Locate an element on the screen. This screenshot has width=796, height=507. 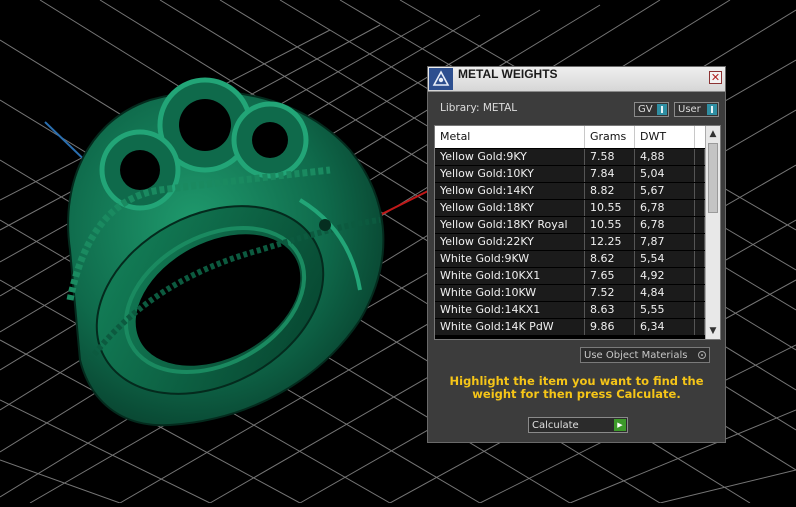
cell-grams: 9.86 is located at coordinates (610, 327).